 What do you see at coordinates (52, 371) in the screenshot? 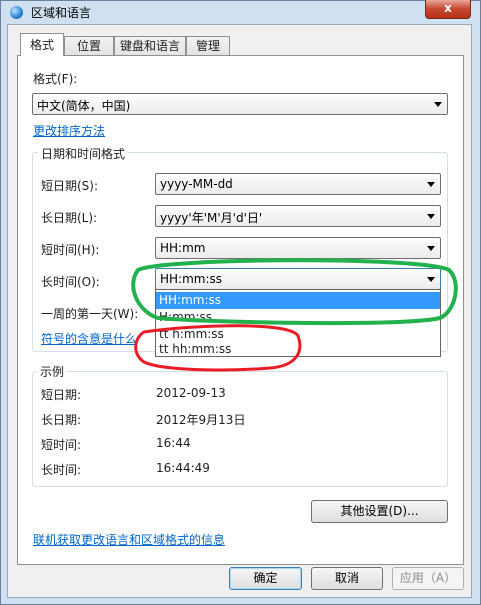
I see `examples-group-title: 示例` at bounding box center [52, 371].